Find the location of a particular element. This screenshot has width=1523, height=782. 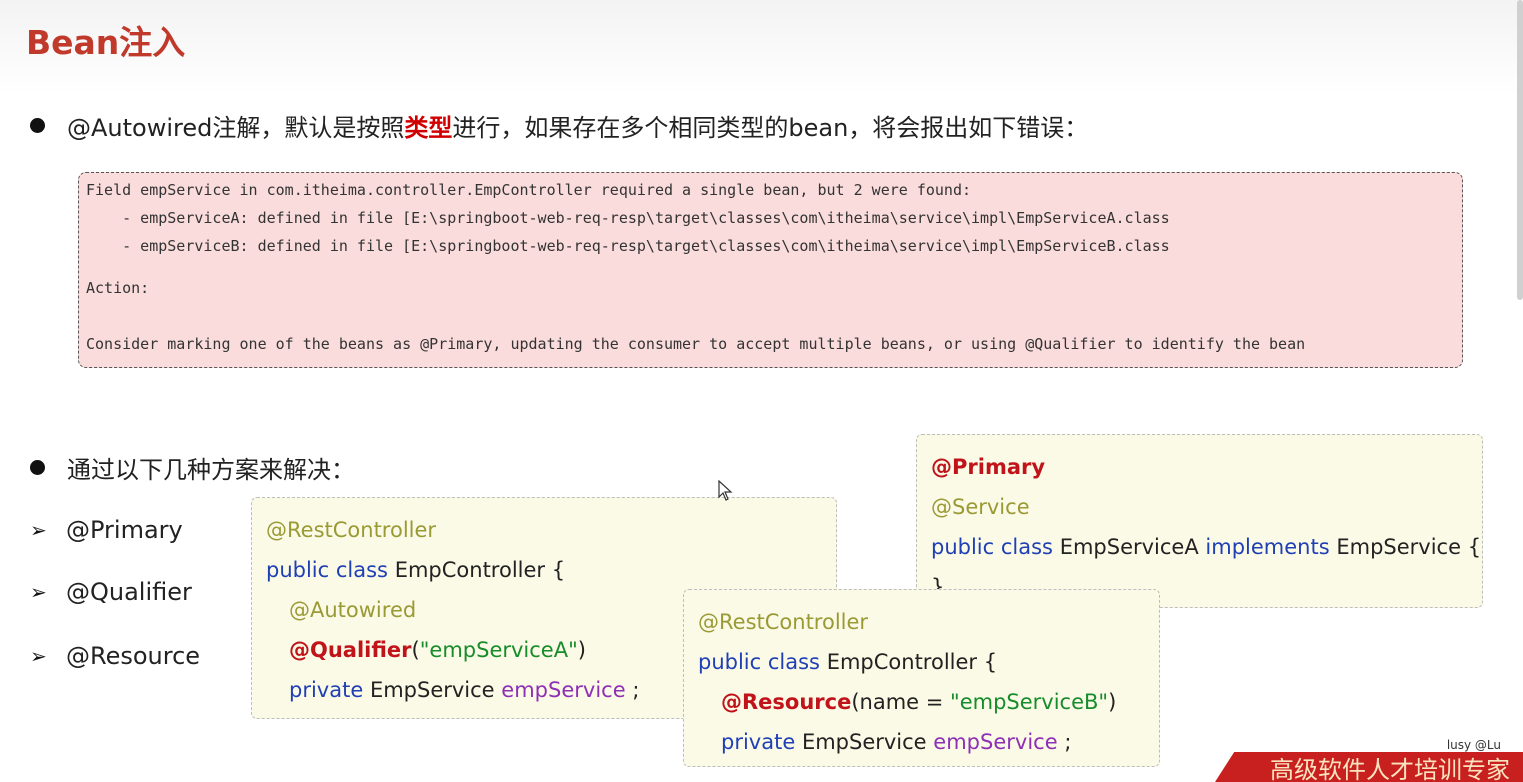

option-qualifier: ➢ @Qualifier is located at coordinates (111, 592).